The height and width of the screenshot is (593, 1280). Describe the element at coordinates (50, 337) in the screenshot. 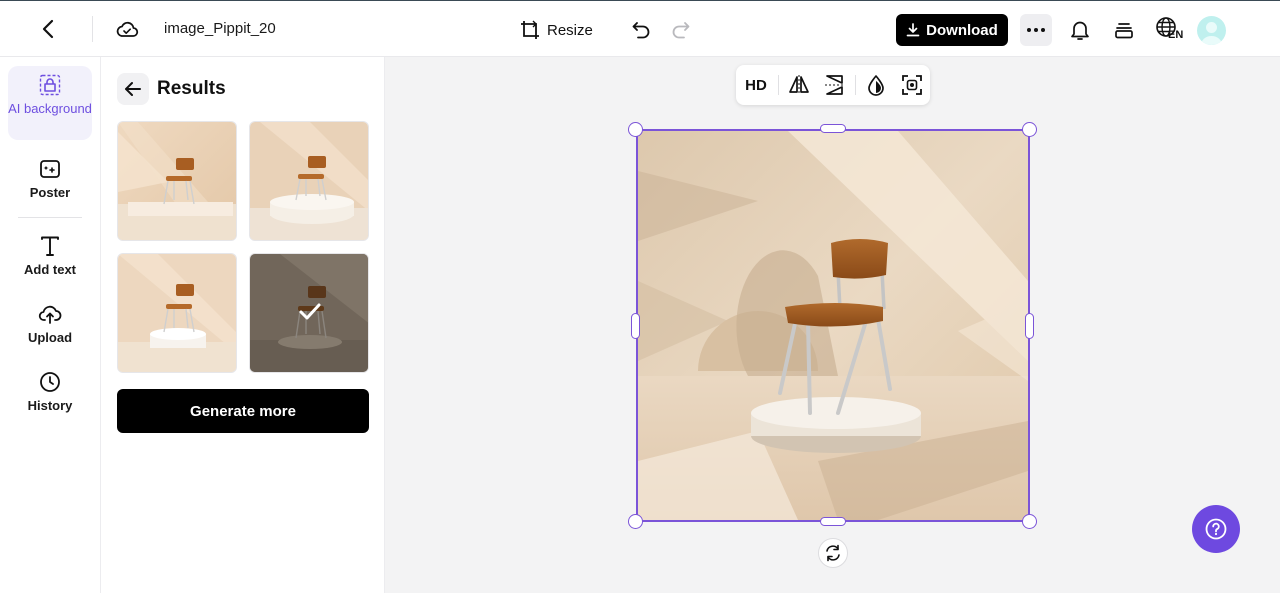

I see `rail-item-label: Upload` at that location.